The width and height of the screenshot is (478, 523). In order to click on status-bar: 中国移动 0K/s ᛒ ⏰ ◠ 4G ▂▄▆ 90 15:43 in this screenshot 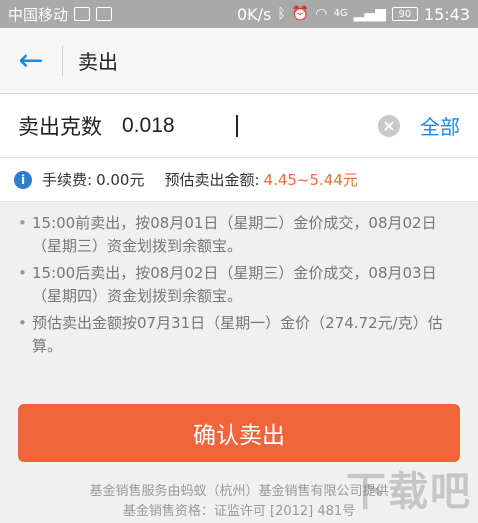, I will do `click(239, 14)`.